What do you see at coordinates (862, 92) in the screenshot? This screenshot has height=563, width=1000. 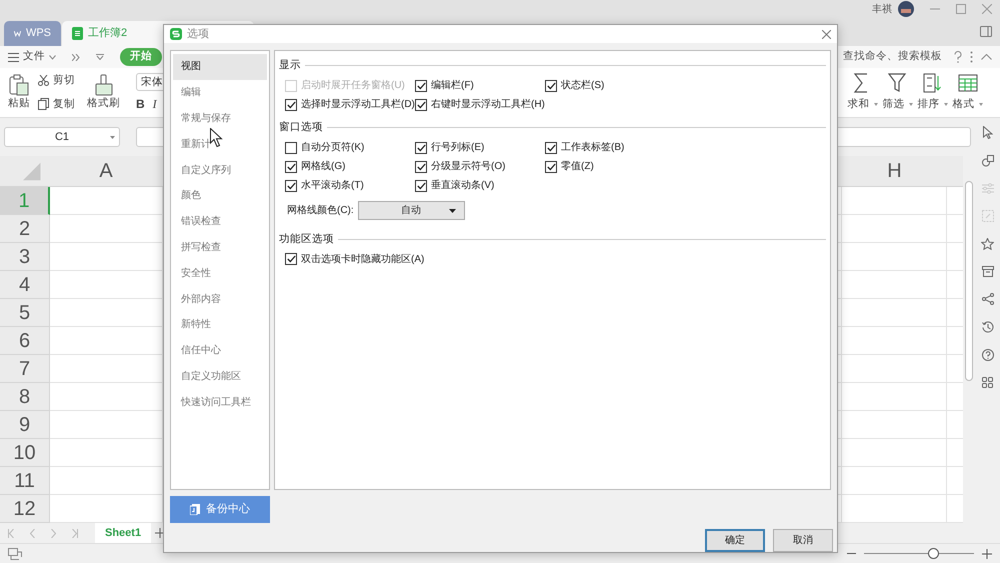 I see `ribbon-button: 求和` at bounding box center [862, 92].